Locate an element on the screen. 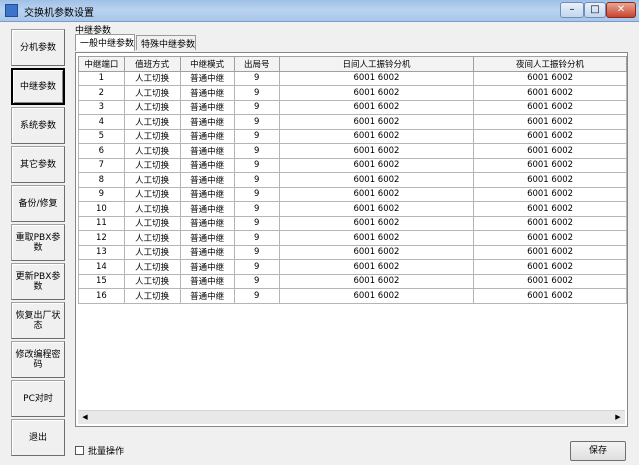  nav-button-10: 退出 is located at coordinates (38, 437).